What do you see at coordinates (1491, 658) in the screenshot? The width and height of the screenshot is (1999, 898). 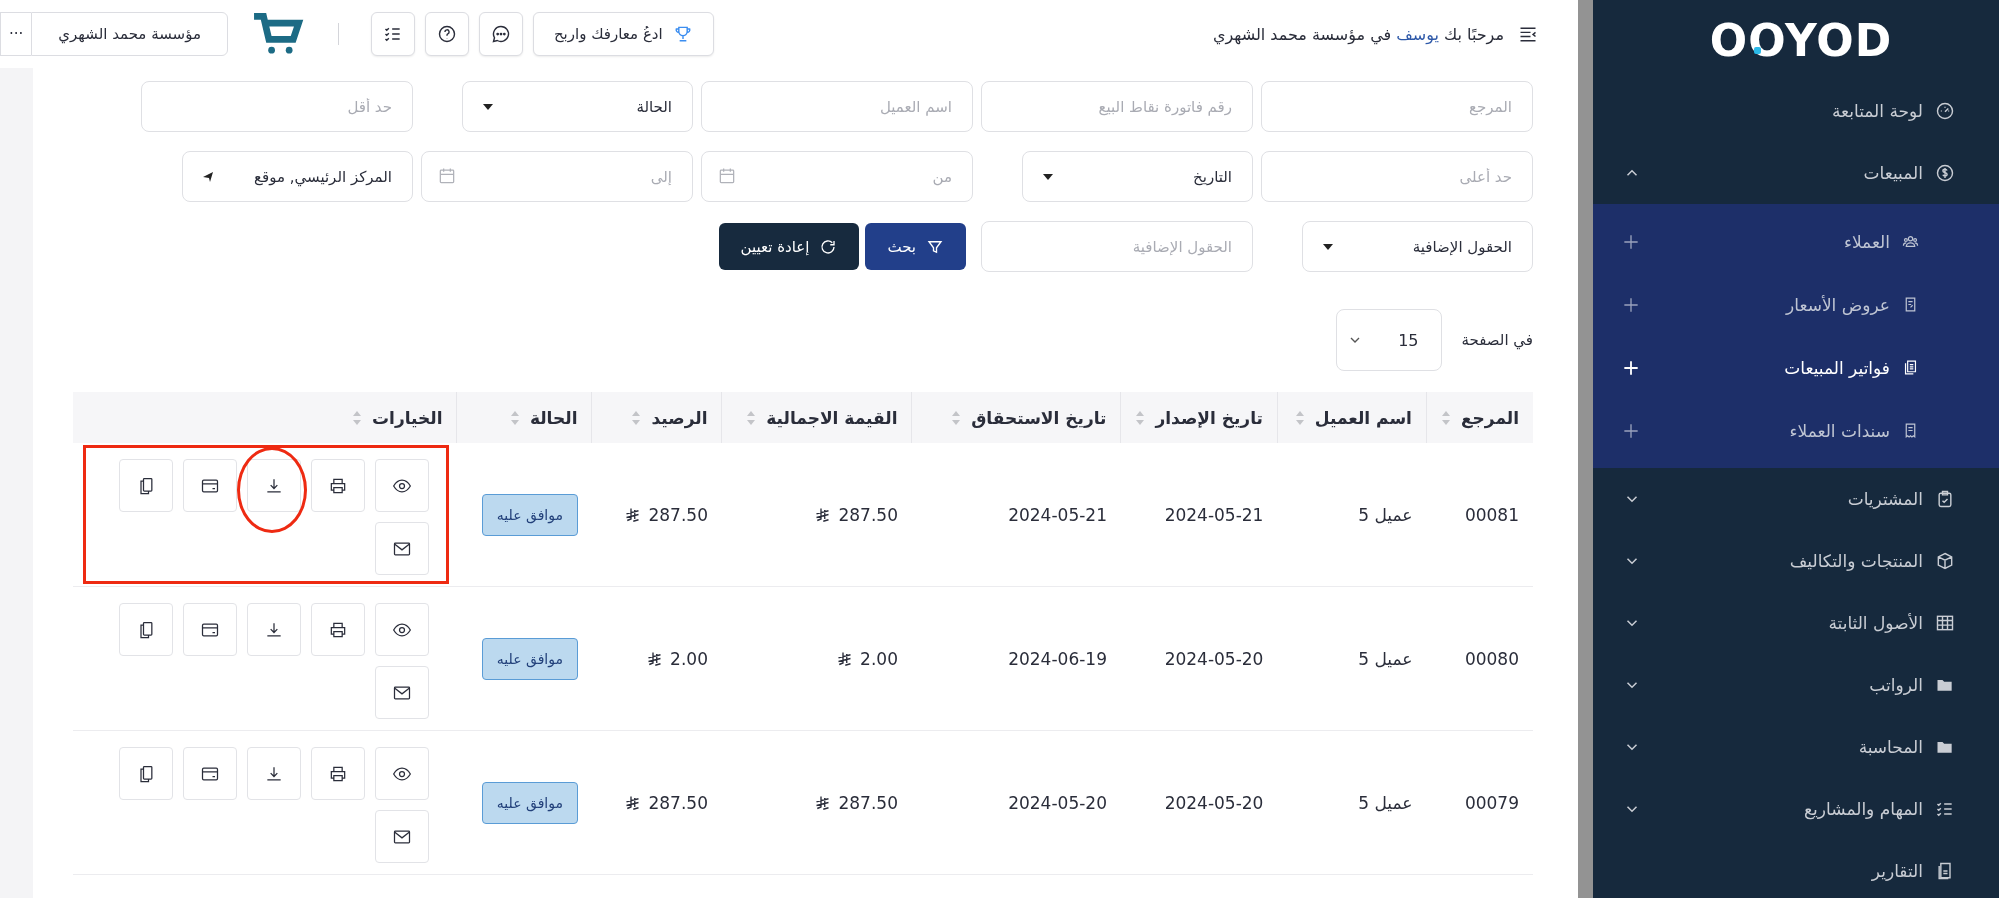 I see `table-cell: 00080` at bounding box center [1491, 658].